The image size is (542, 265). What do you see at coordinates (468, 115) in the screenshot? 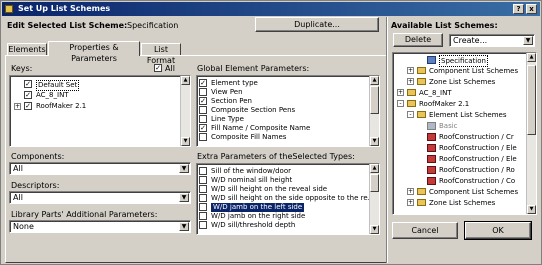
I see `tree-item-label: Element List Schemes` at bounding box center [468, 115].